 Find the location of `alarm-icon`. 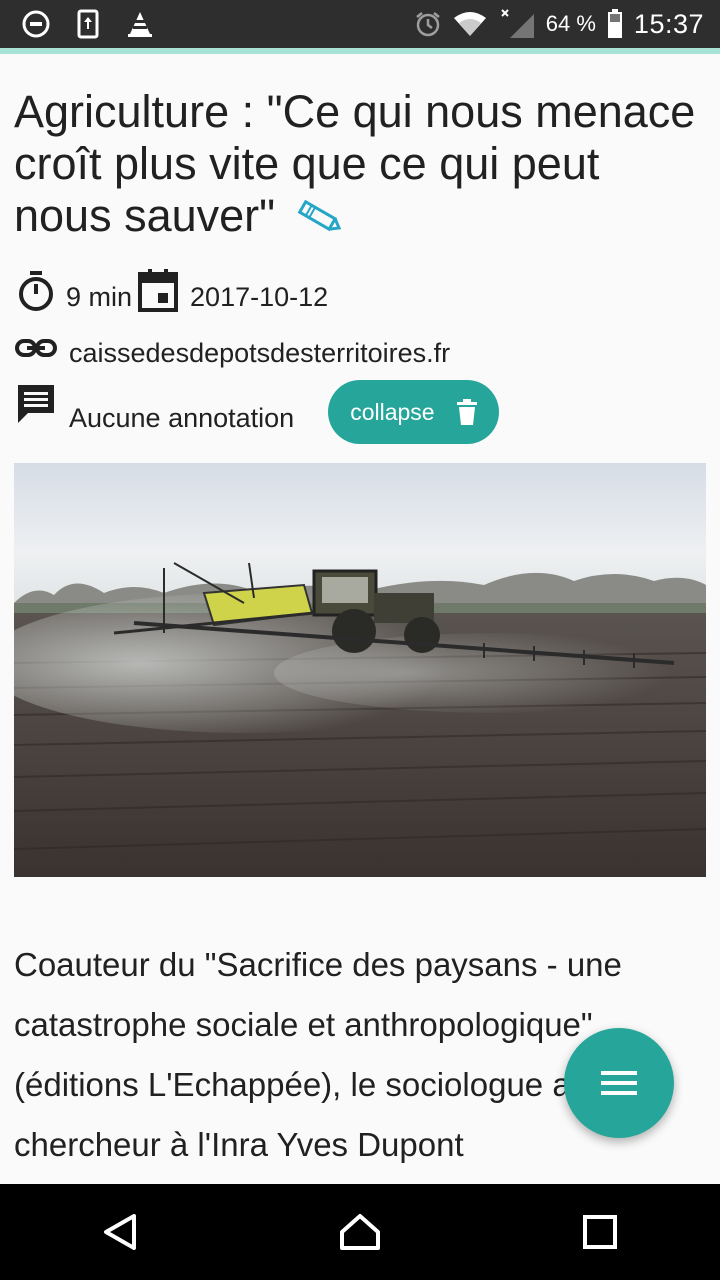

alarm-icon is located at coordinates (428, 24).